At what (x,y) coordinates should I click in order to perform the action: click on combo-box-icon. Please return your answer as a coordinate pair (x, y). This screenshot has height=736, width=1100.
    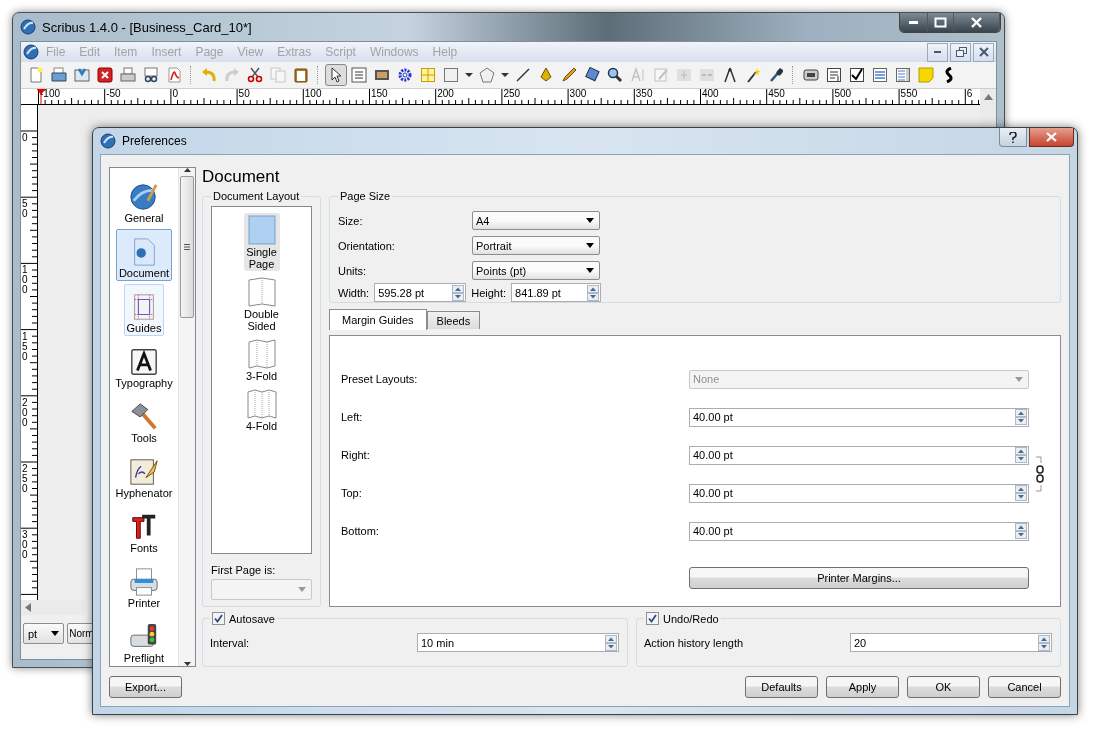
    Looking at the image, I should click on (903, 75).